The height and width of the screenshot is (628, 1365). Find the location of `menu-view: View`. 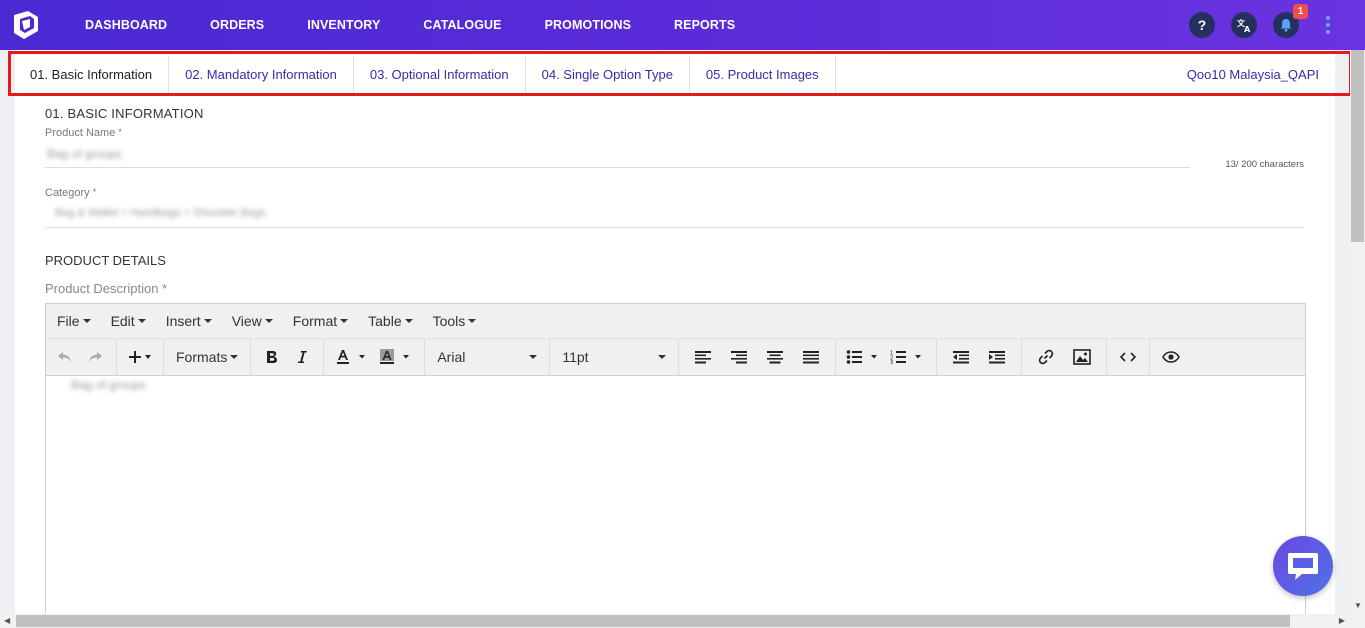

menu-view: View is located at coordinates (252, 321).